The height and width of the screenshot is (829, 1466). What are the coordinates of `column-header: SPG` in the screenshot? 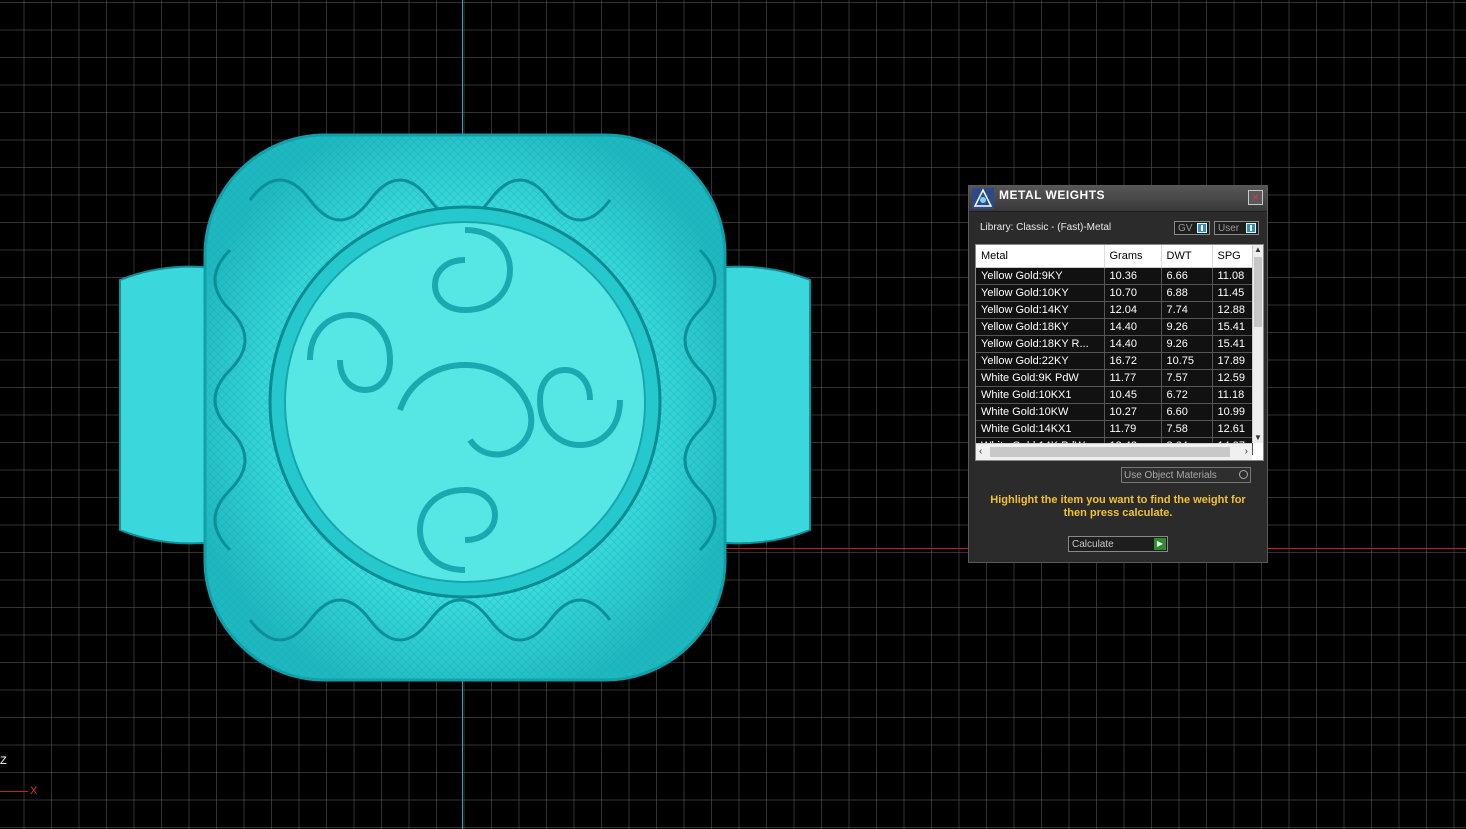 It's located at (1232, 256).